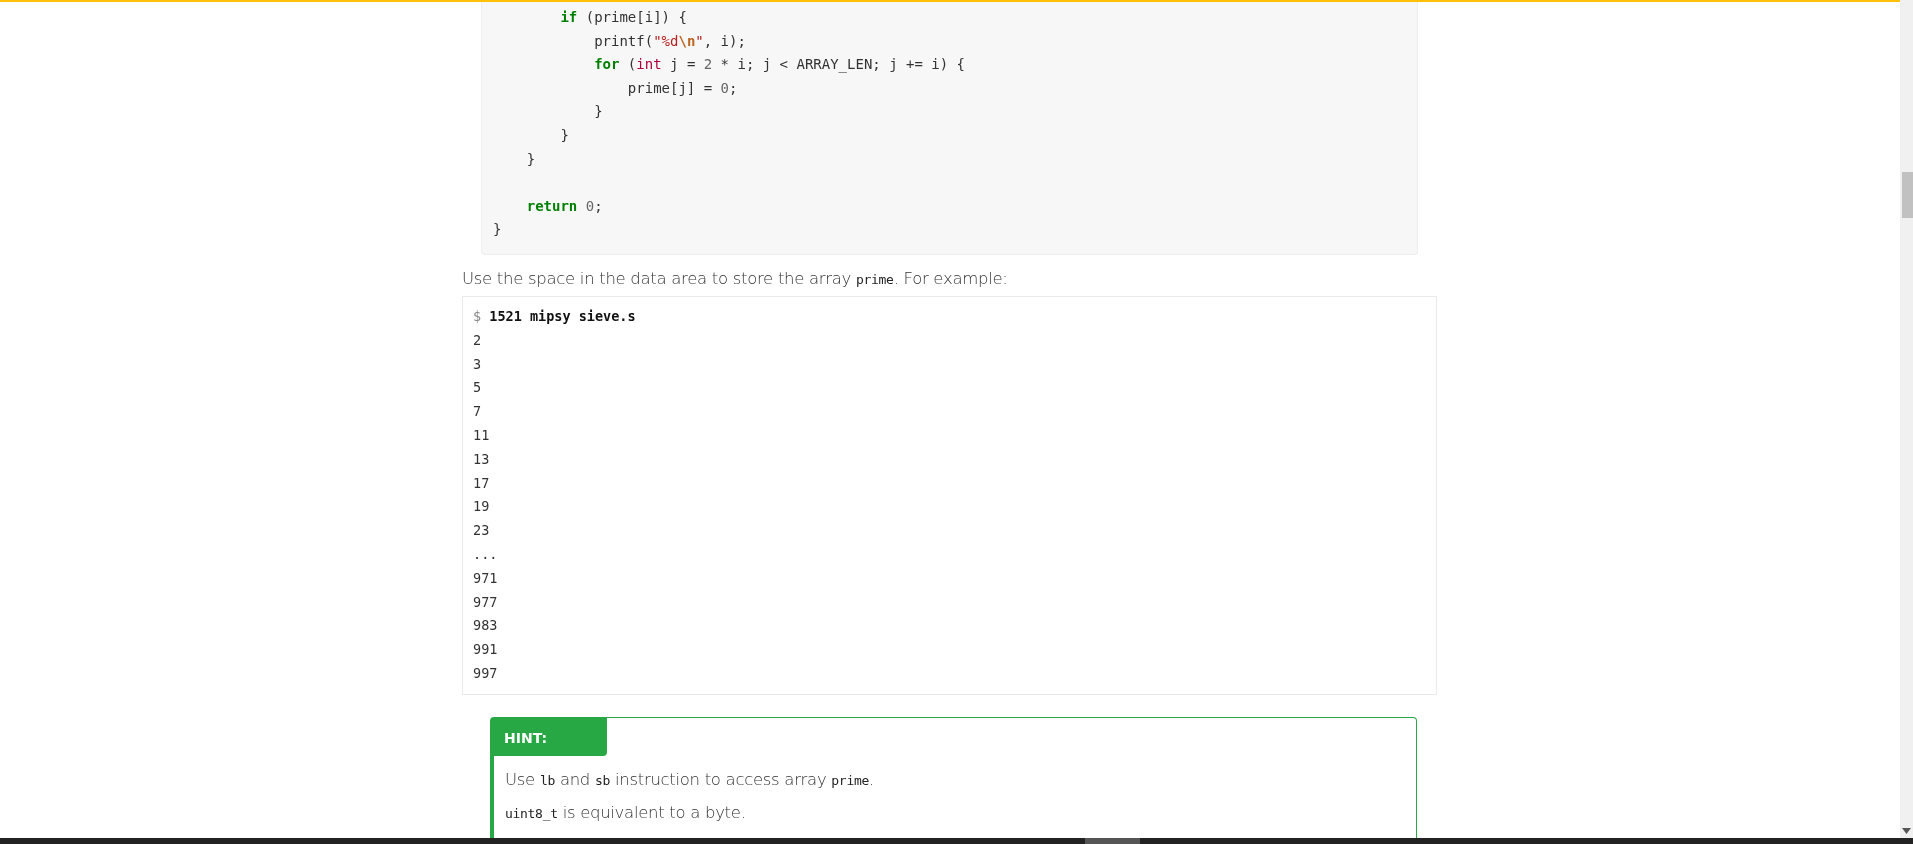 The width and height of the screenshot is (1913, 844). What do you see at coordinates (482, 507) in the screenshot?
I see `output-line: 19` at bounding box center [482, 507].